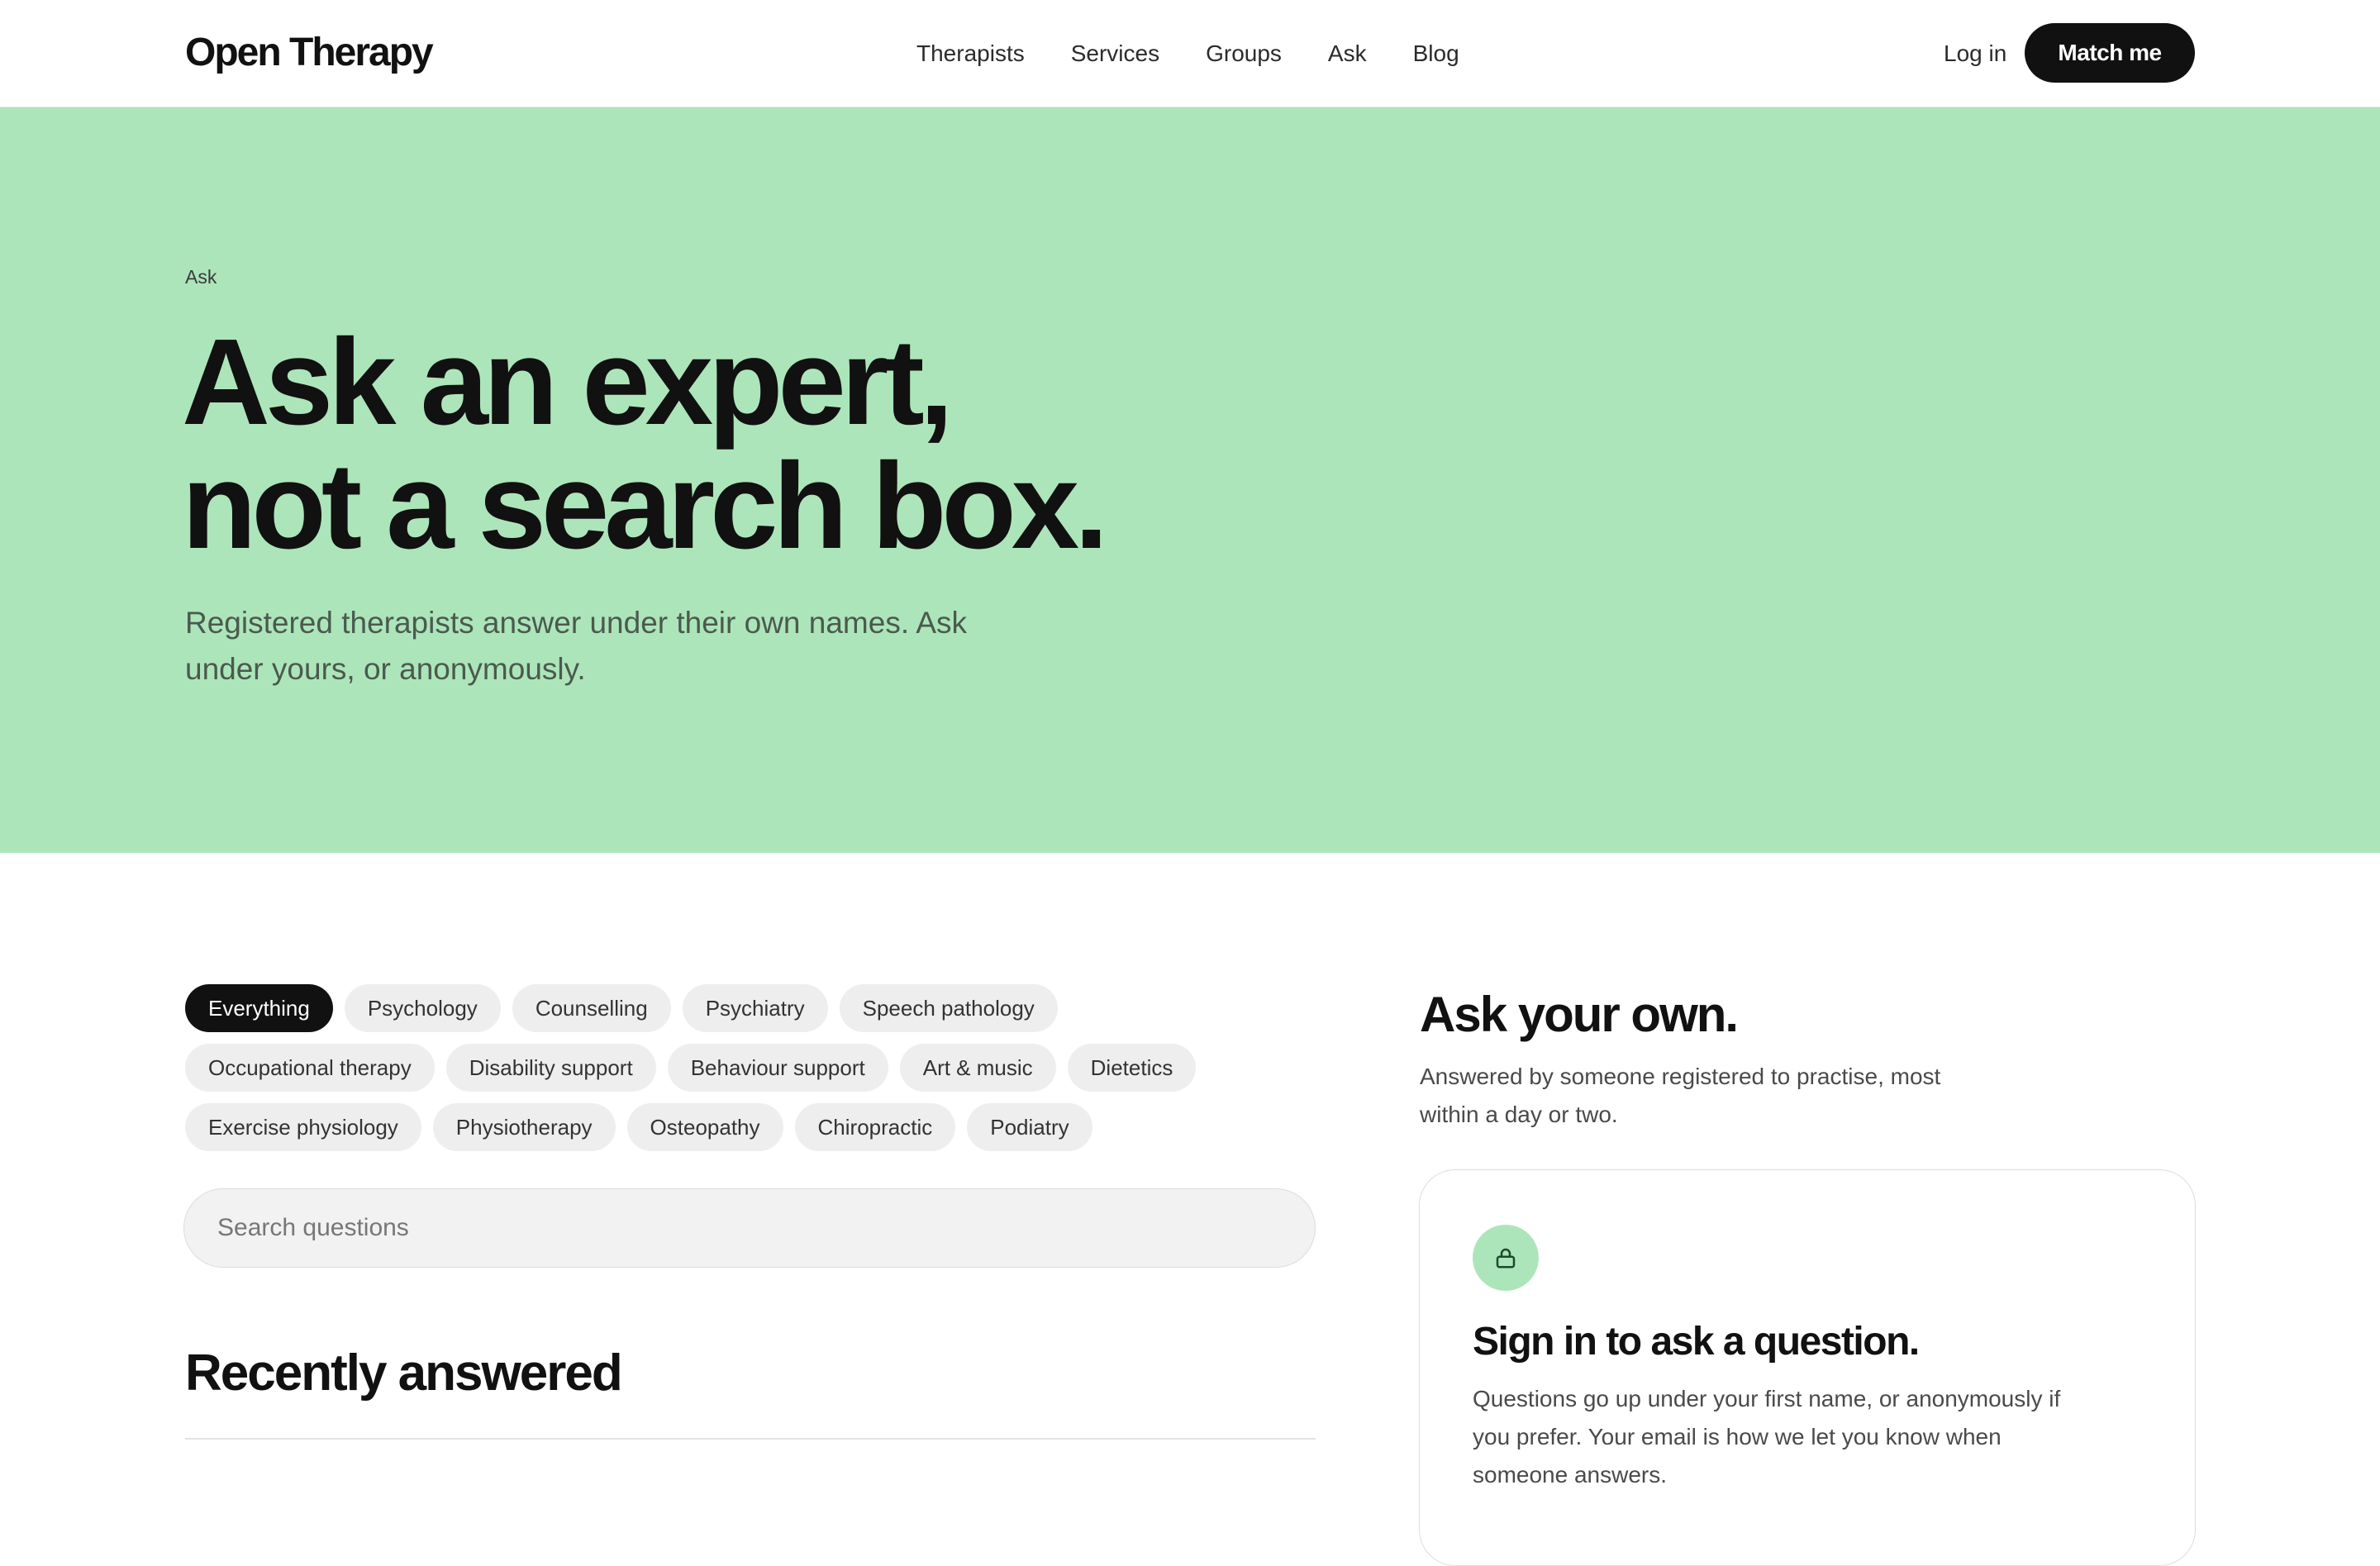 The width and height of the screenshot is (2380, 1566). What do you see at coordinates (1132, 1068) in the screenshot?
I see `filter-chip-dietetics: Dietetics` at bounding box center [1132, 1068].